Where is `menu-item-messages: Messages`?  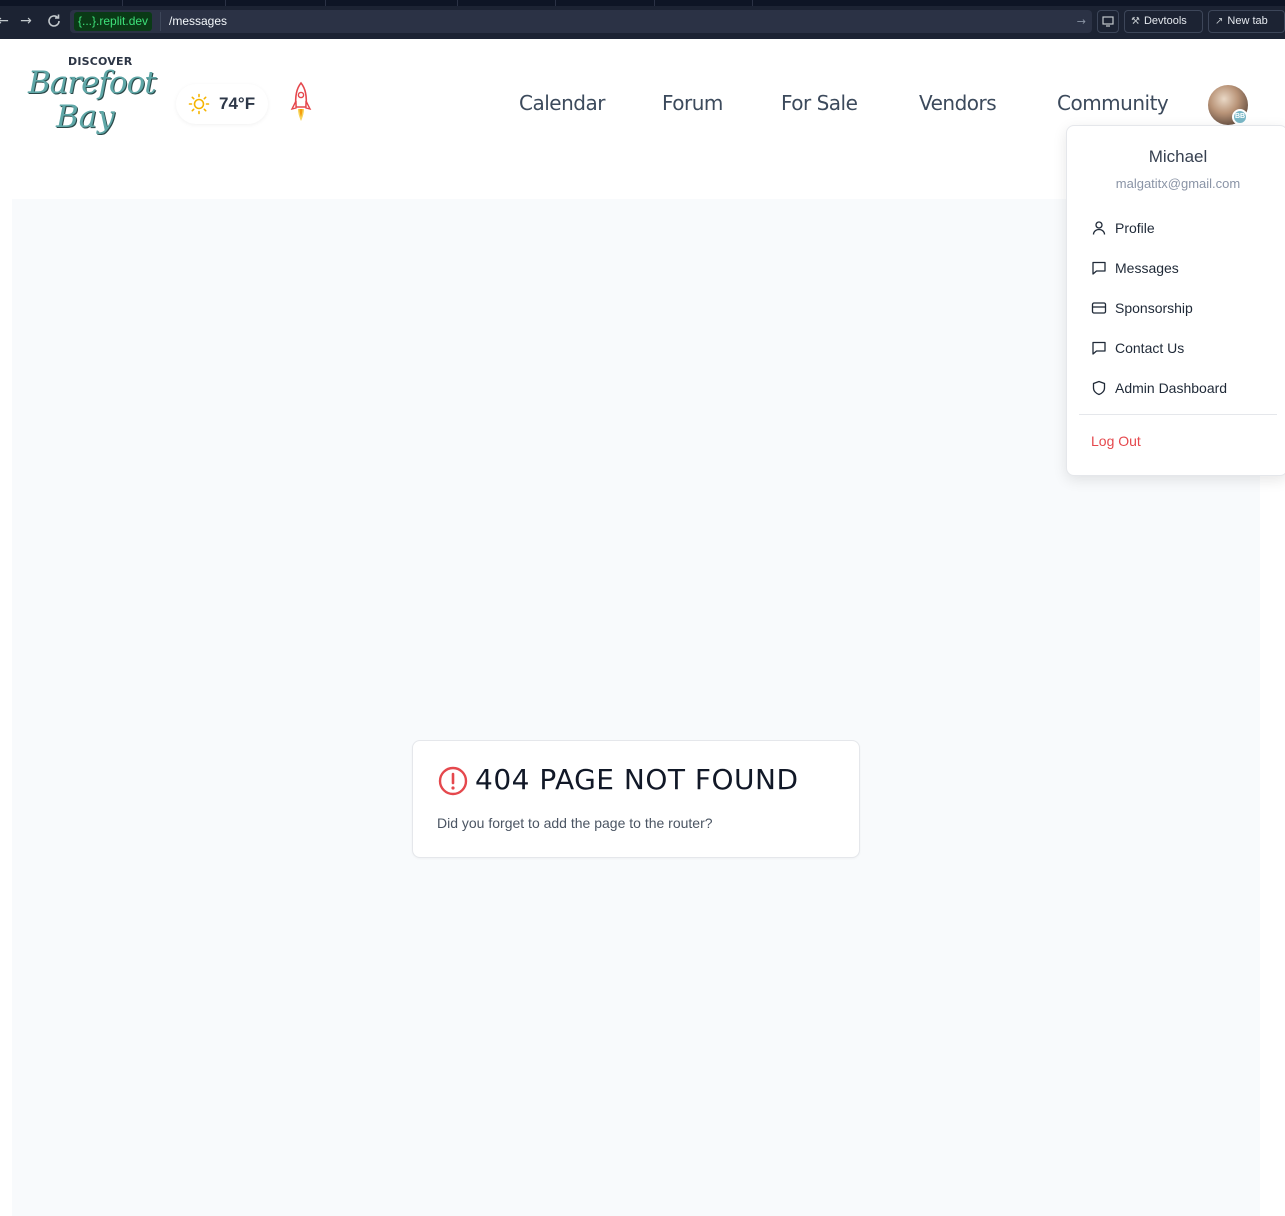
menu-item-messages: Messages is located at coordinates (1178, 268).